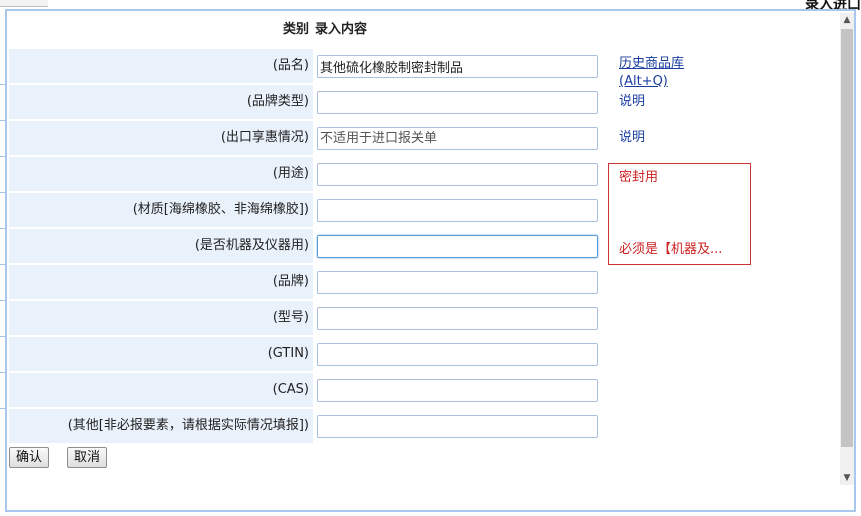 The height and width of the screenshot is (516, 861). I want to click on field-label: (CAS), so click(161, 390).